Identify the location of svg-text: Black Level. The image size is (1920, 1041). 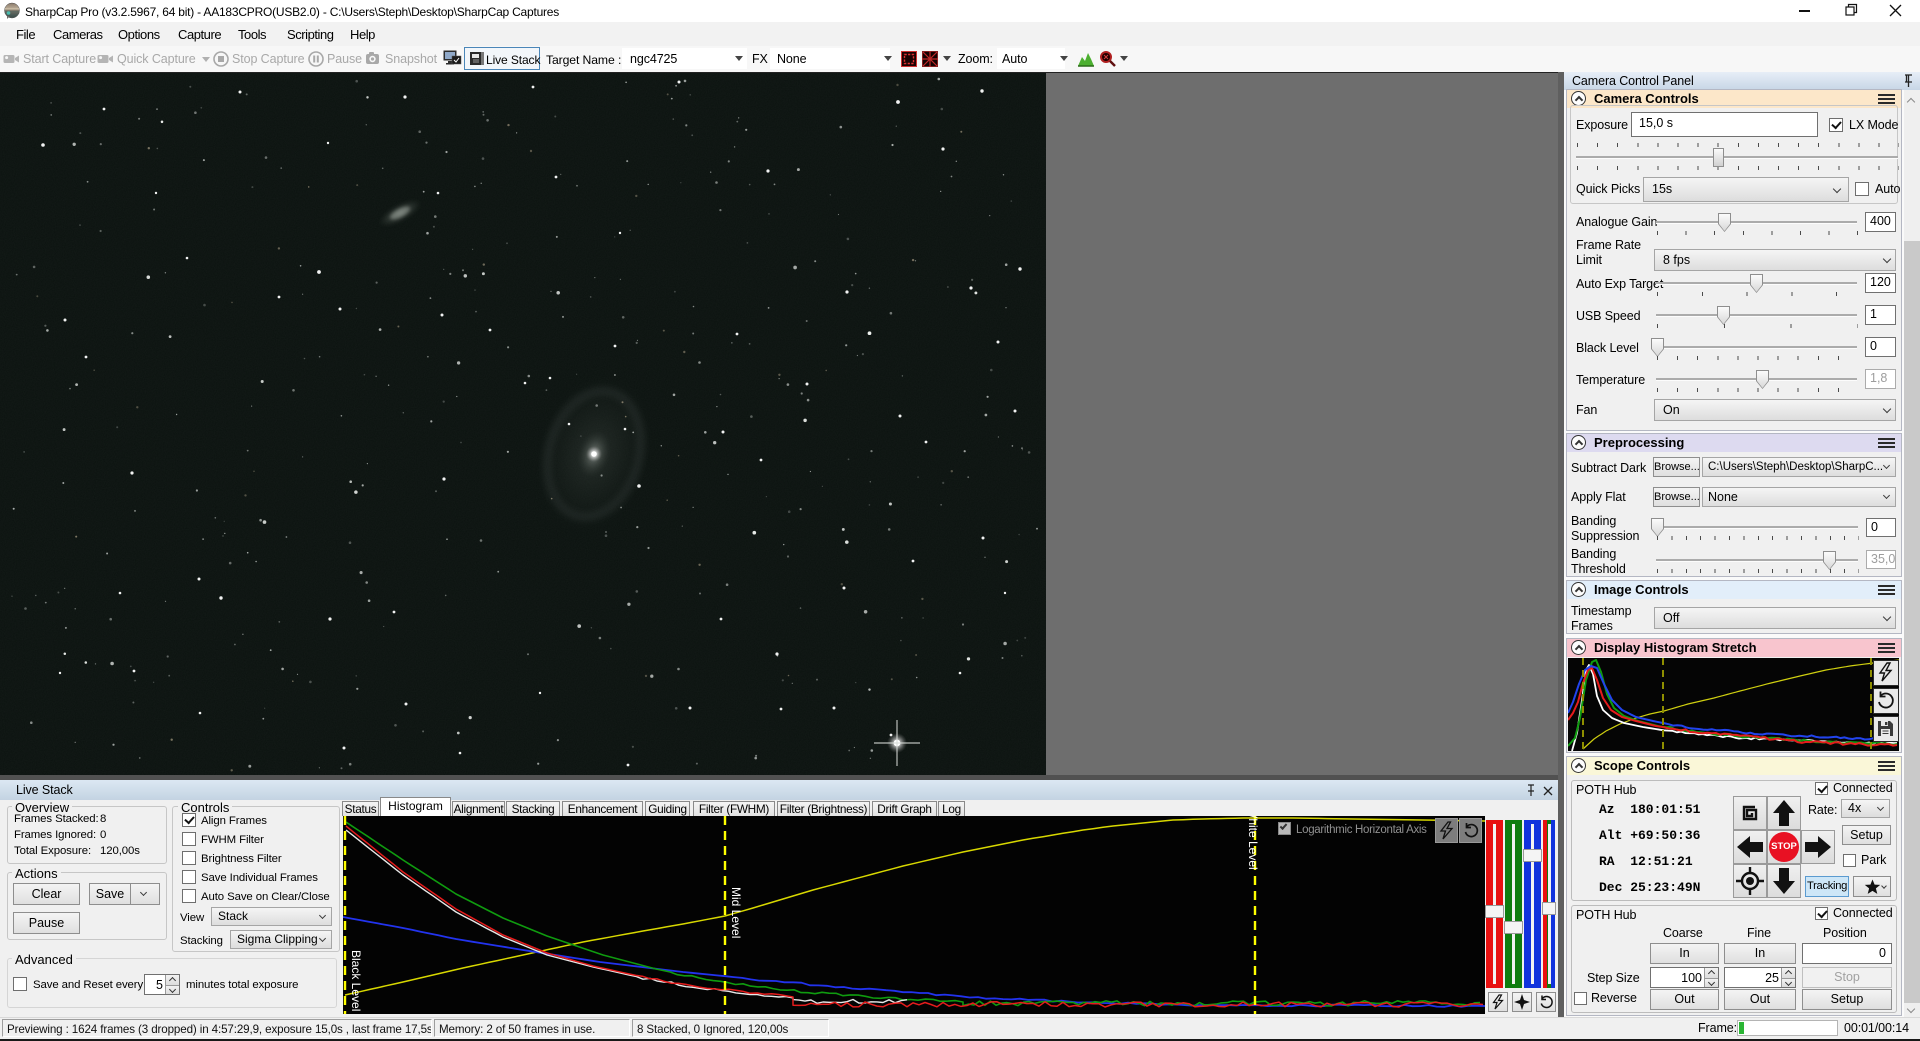
(356, 980).